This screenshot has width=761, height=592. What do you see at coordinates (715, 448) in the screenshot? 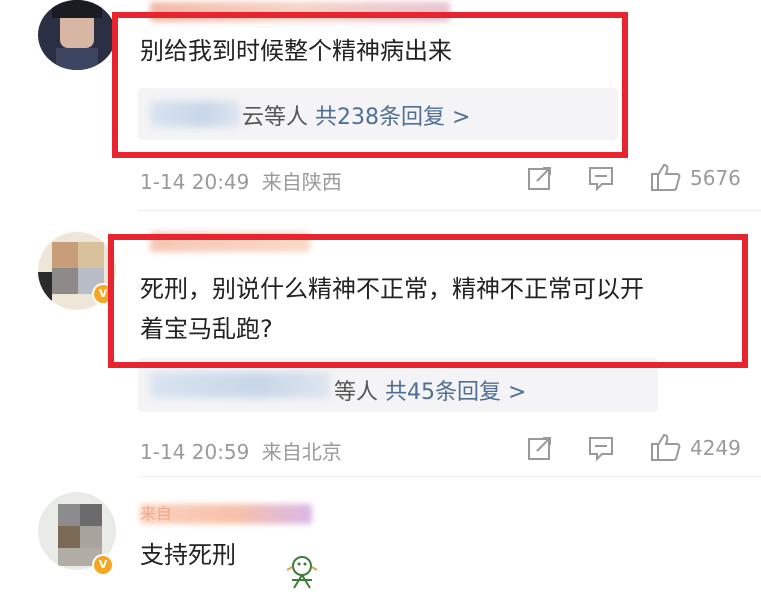
I see `like-count: 4249` at bounding box center [715, 448].